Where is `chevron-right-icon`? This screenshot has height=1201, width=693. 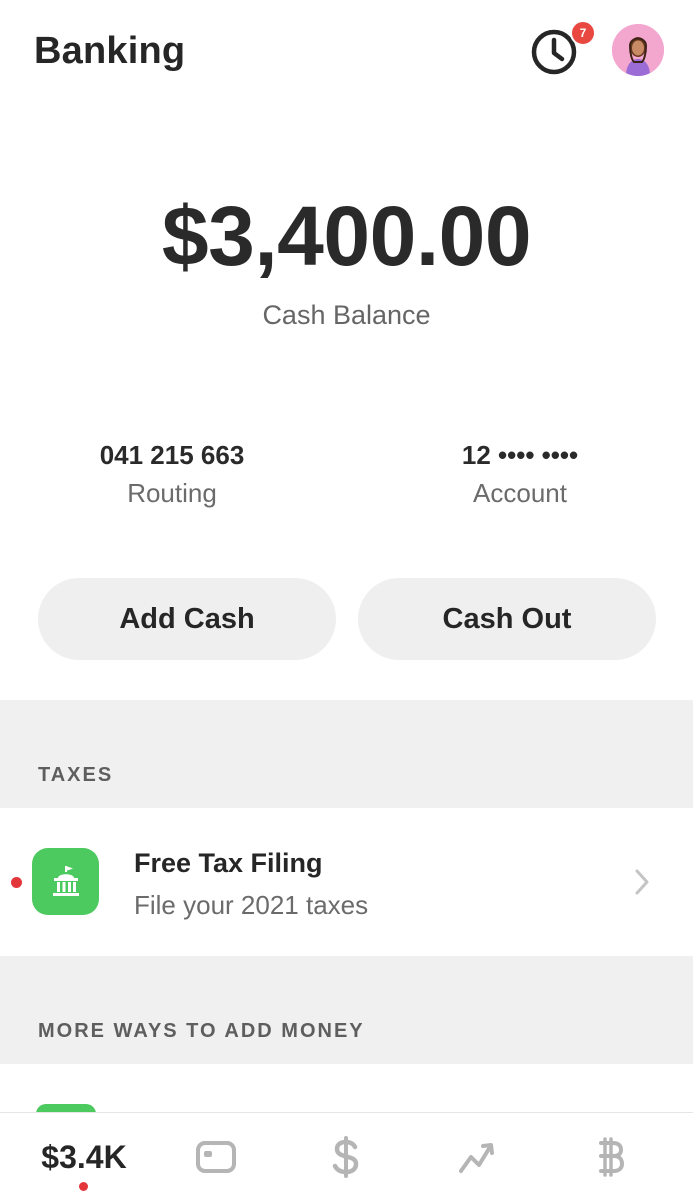 chevron-right-icon is located at coordinates (642, 882).